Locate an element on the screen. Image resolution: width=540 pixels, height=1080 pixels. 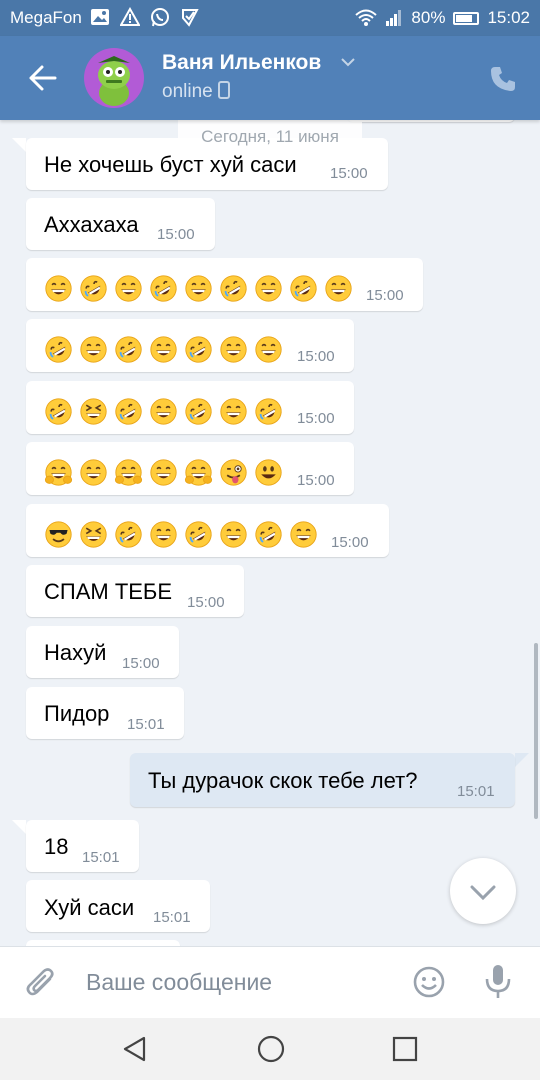
message-text: Нахуй is located at coordinates (75, 652).